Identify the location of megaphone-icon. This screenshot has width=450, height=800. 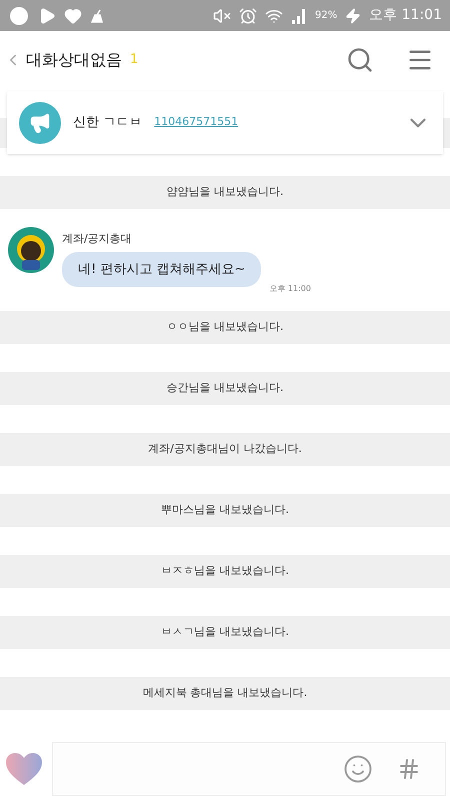
(40, 123).